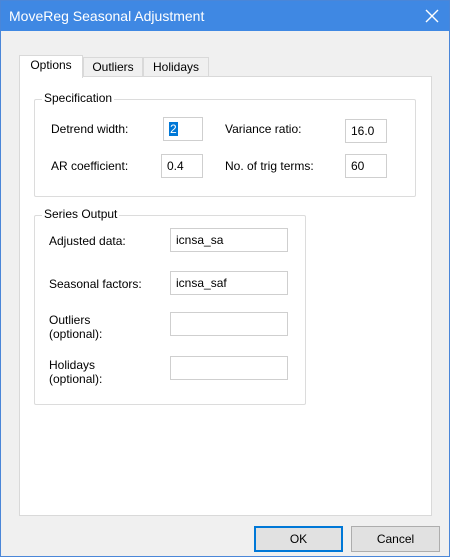  Describe the element at coordinates (90, 129) in the screenshot. I see `detrend-width-label: Detrend width:` at that location.